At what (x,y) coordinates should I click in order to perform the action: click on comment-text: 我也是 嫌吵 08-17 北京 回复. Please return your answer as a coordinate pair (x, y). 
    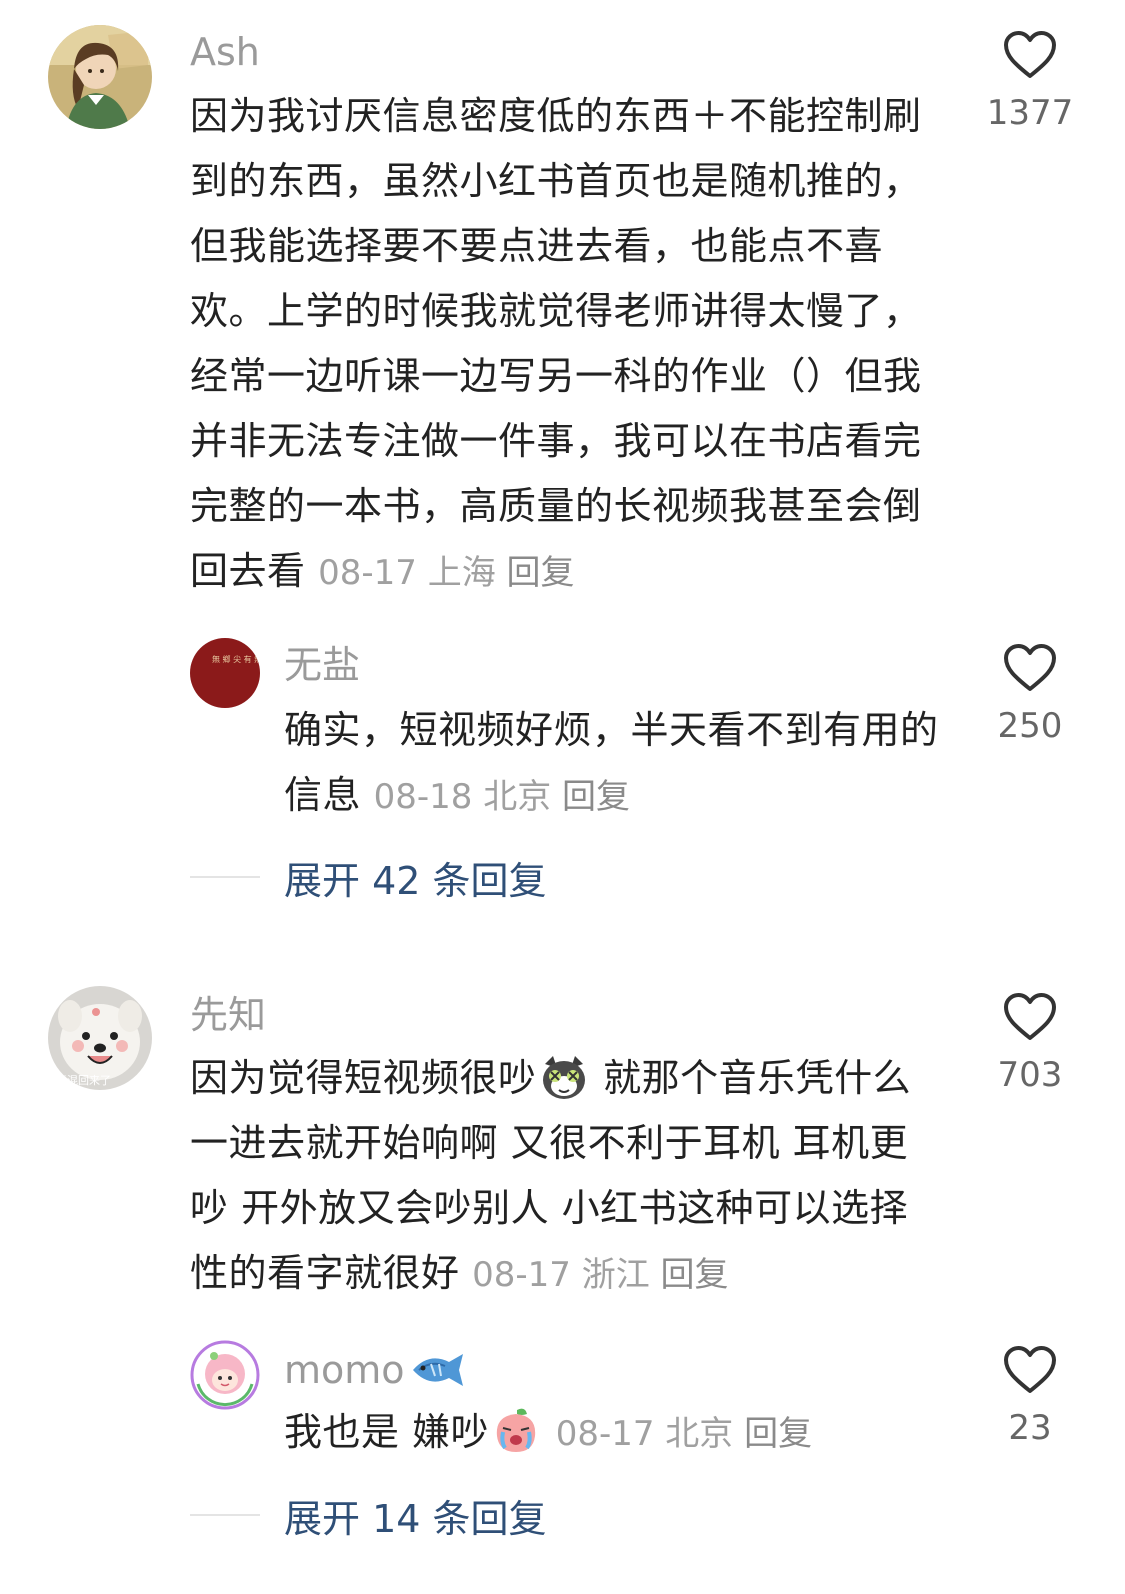
    Looking at the image, I should click on (614, 1433).